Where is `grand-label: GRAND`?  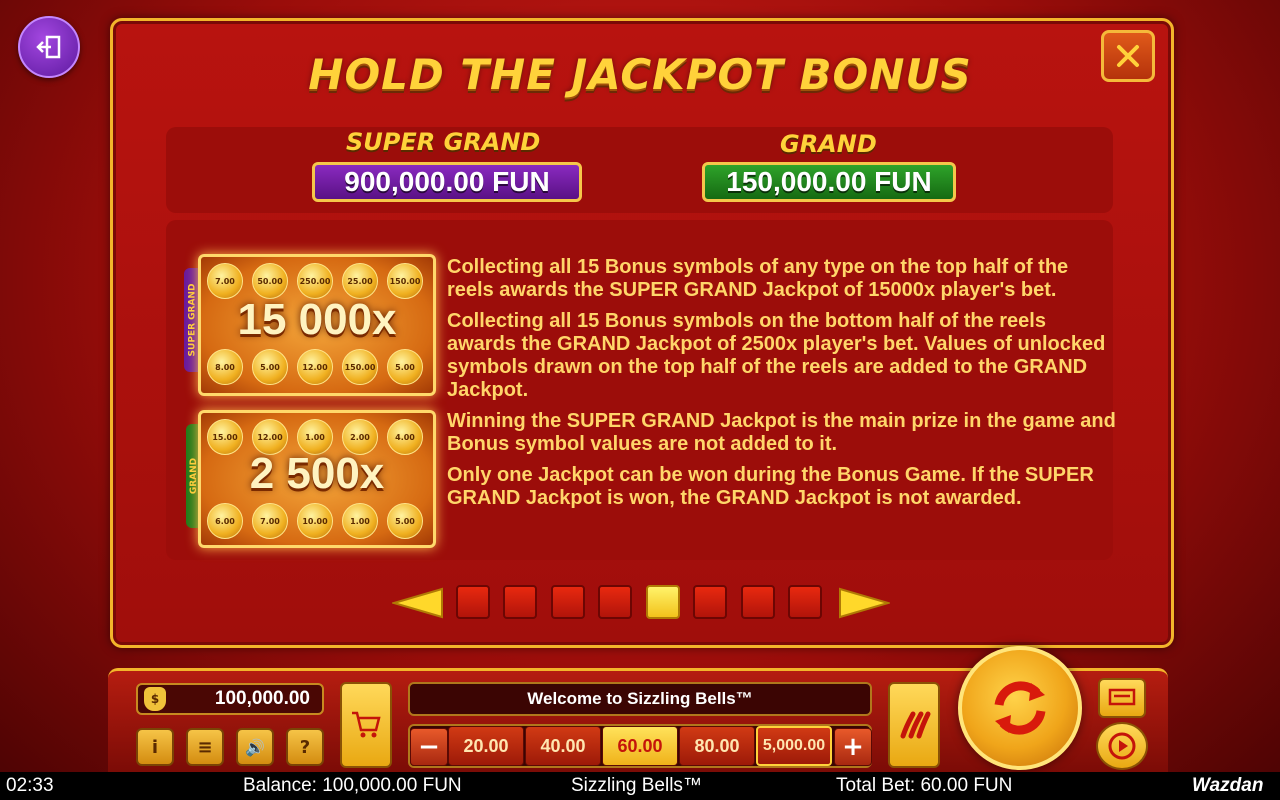
grand-label: GRAND is located at coordinates (828, 144).